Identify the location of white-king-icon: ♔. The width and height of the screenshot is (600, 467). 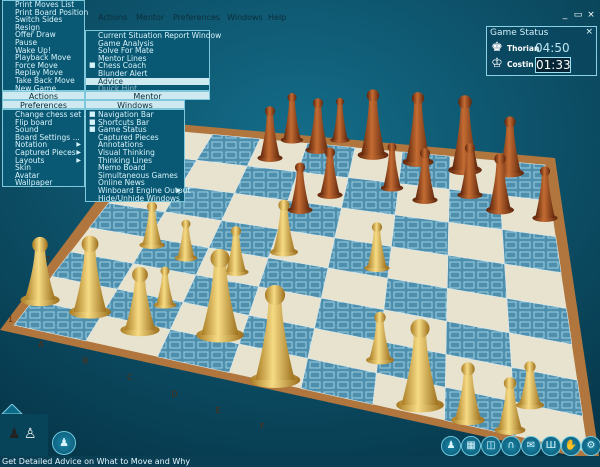
(497, 63).